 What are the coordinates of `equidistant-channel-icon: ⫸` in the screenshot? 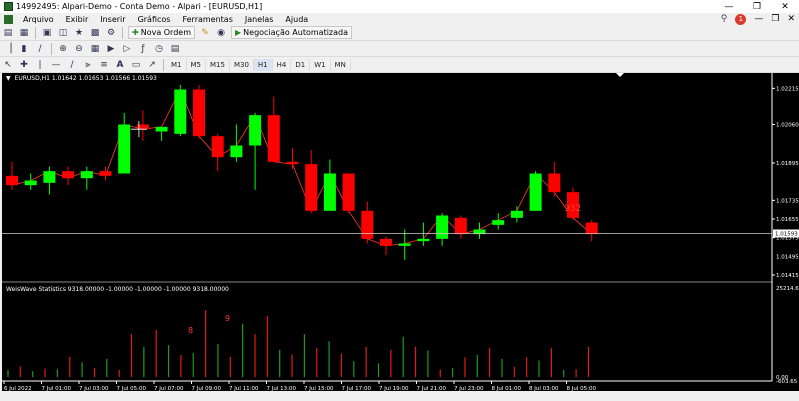 It's located at (88, 64).